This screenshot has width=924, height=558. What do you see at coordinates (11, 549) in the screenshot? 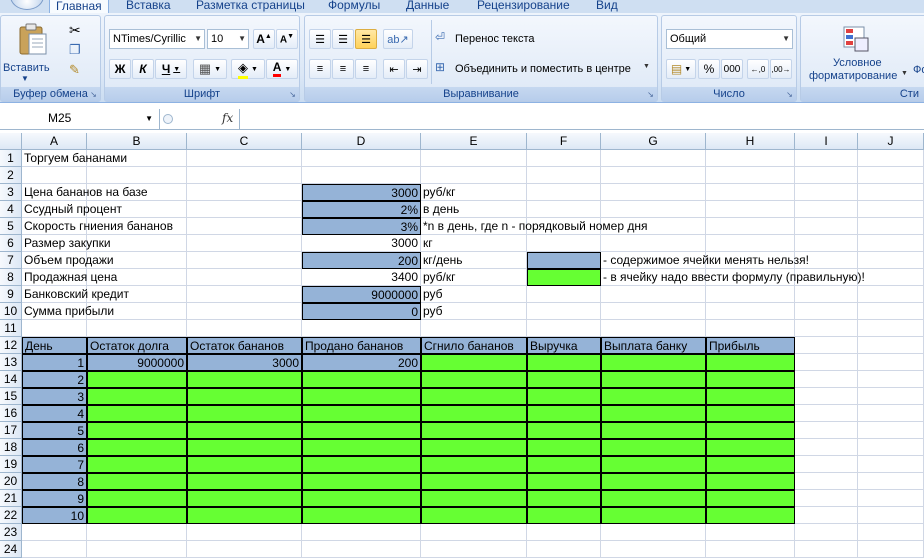
I see `row-header-24: 24` at bounding box center [11, 549].